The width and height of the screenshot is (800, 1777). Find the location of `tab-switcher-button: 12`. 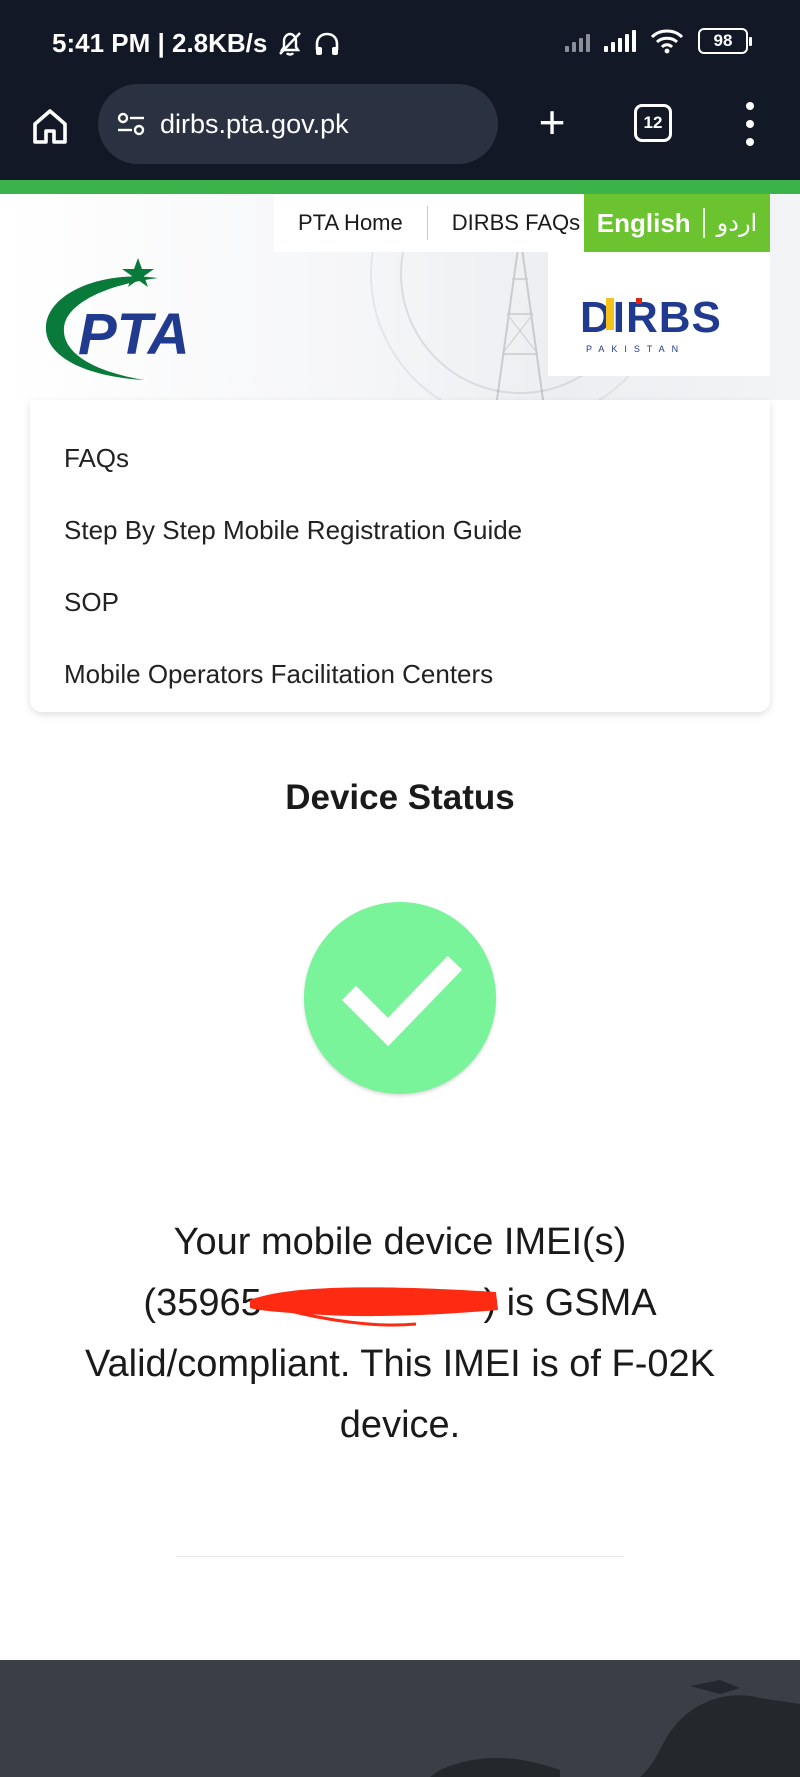

tab-switcher-button: 12 is located at coordinates (653, 123).